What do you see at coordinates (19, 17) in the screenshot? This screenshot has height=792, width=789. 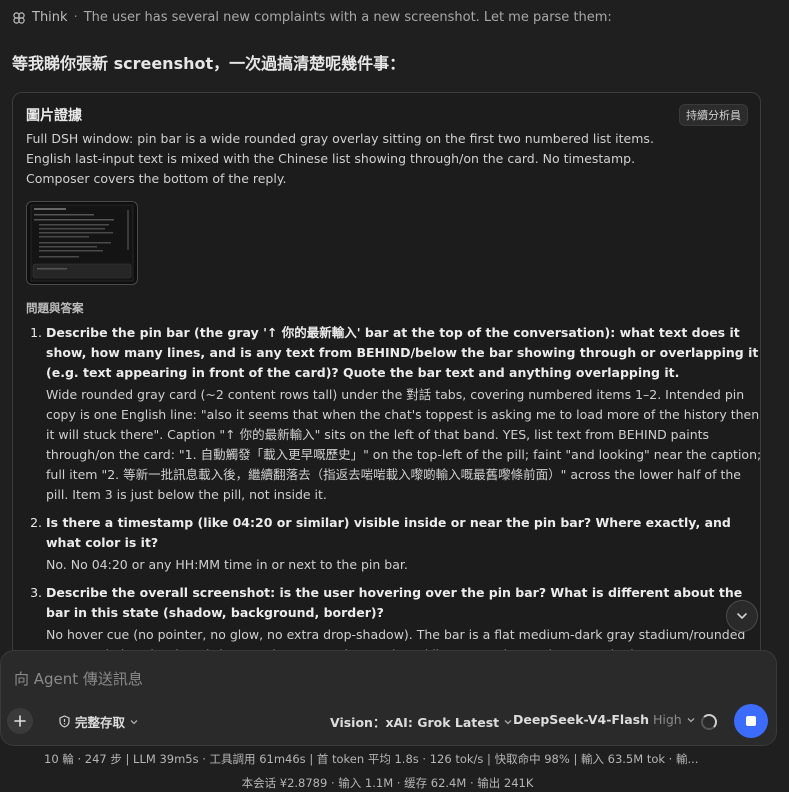 I see `think-icon` at bounding box center [19, 17].